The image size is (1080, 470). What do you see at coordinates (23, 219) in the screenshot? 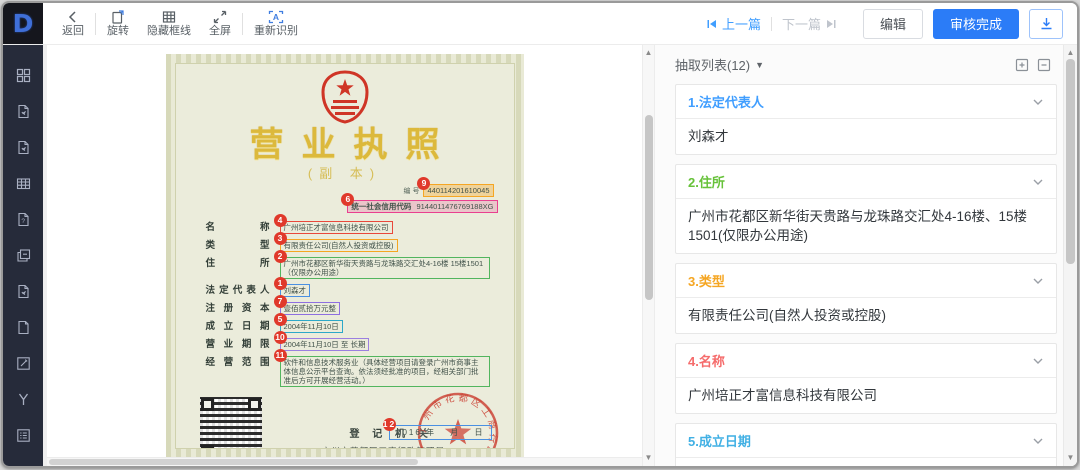
I see `sidebar-item-unknown-doc: ?` at bounding box center [23, 219].